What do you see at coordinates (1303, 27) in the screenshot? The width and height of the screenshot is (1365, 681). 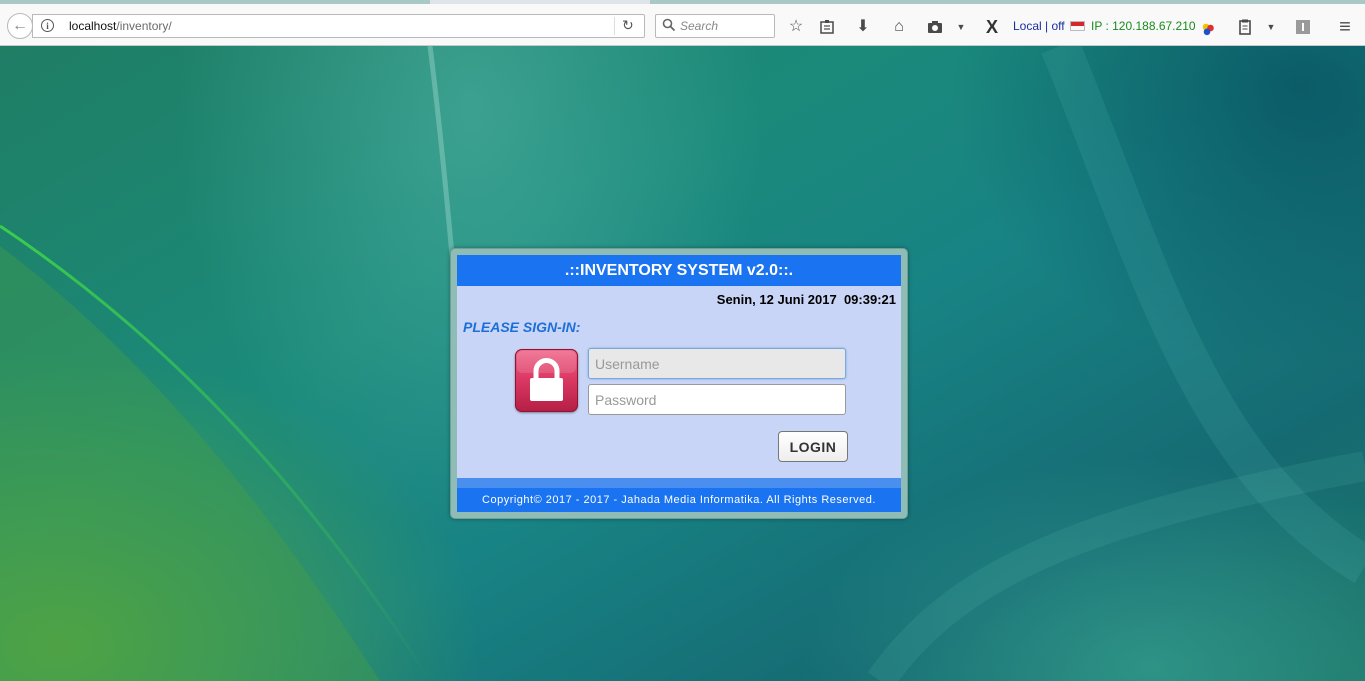 I see `toggle-icon` at bounding box center [1303, 27].